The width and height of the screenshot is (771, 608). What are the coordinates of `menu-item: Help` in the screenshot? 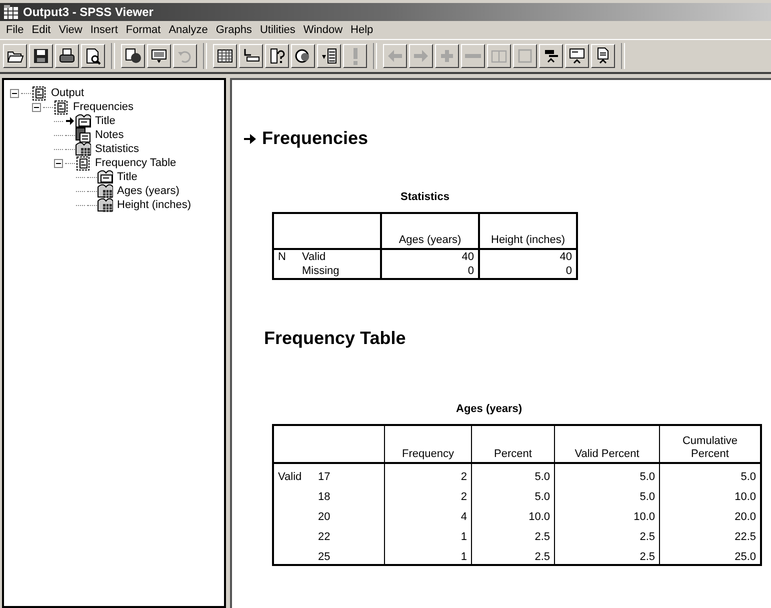 It's located at (362, 30).